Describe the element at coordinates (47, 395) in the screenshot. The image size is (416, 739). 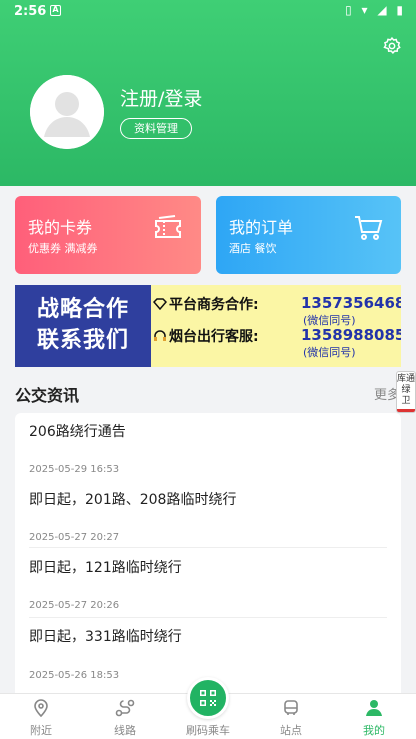
I see `news-section-title: 公交资讯` at that location.